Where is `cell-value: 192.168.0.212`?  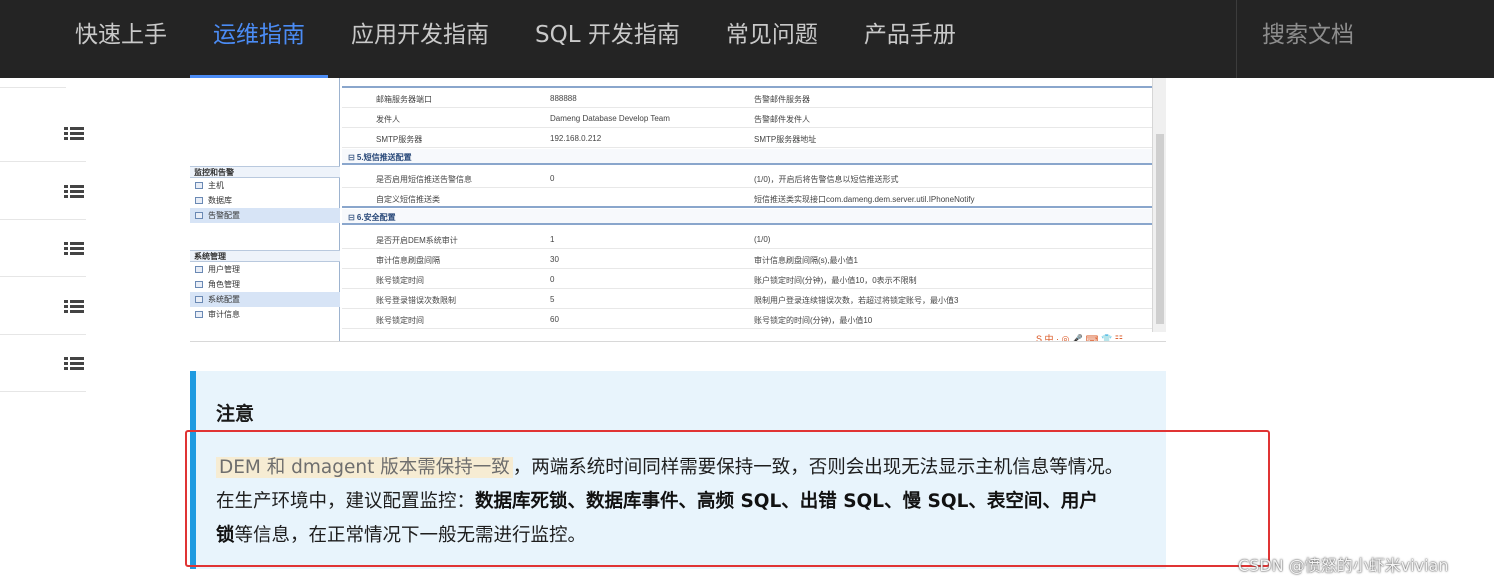
cell-value: 192.168.0.212 is located at coordinates (576, 138).